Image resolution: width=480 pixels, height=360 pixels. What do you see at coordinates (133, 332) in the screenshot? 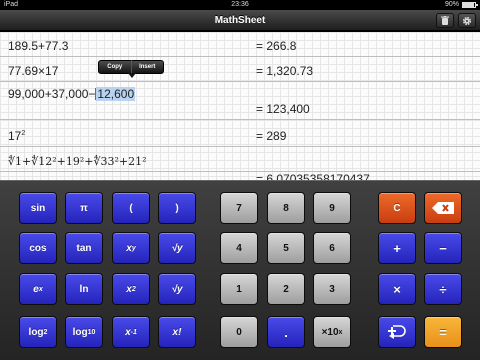
I see `inverse-key-exponent: -1` at bounding box center [133, 332].